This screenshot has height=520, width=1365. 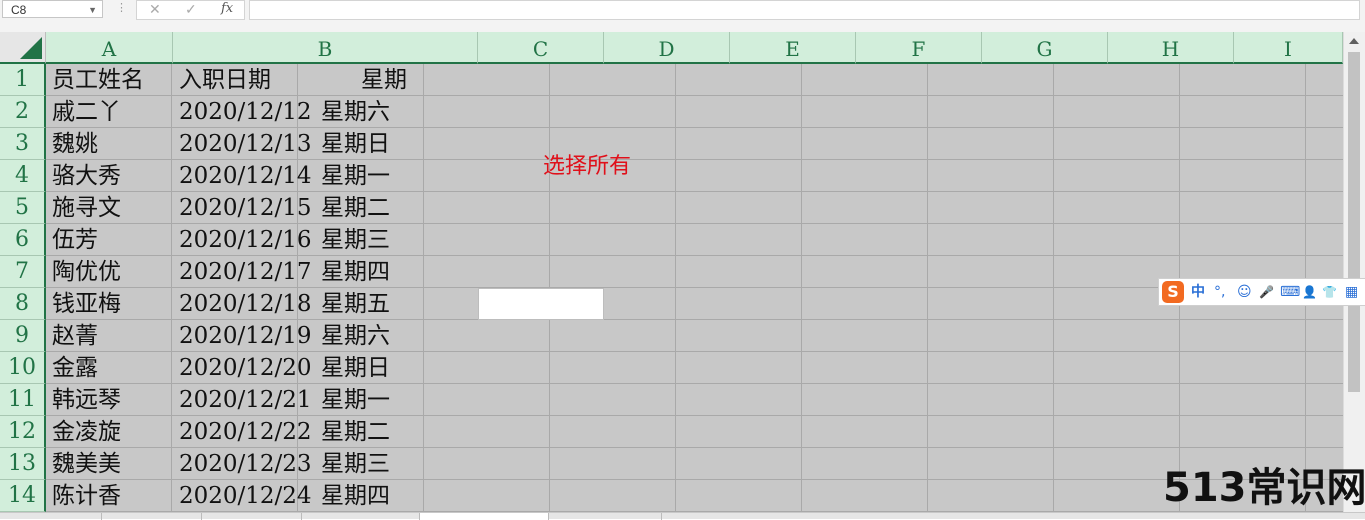 What do you see at coordinates (395, 336) in the screenshot?
I see `cell-b9-weekday: 星期六` at bounding box center [395, 336].